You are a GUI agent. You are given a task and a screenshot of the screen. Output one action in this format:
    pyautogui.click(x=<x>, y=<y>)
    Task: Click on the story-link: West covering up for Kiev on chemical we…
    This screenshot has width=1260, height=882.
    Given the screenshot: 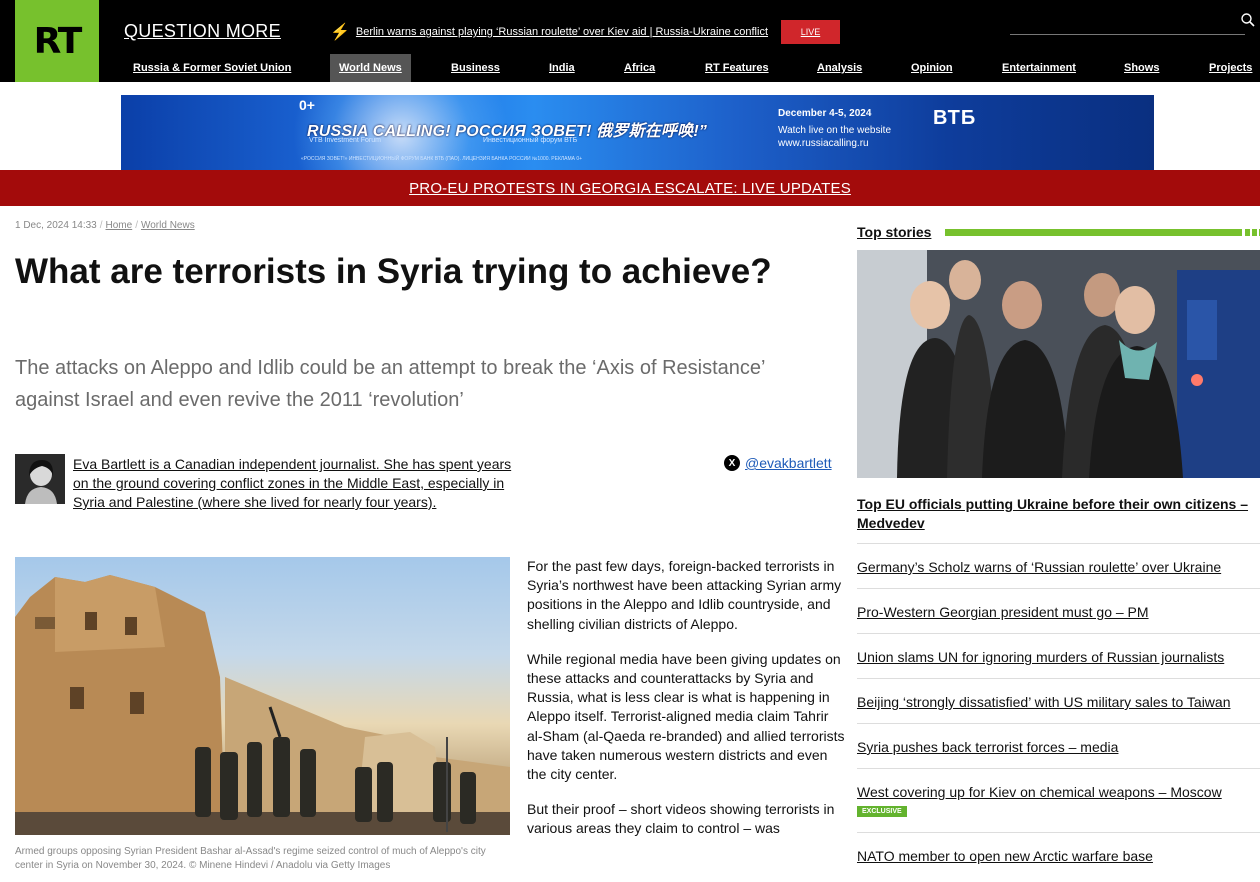 What is the action you would take?
    pyautogui.click(x=1039, y=792)
    